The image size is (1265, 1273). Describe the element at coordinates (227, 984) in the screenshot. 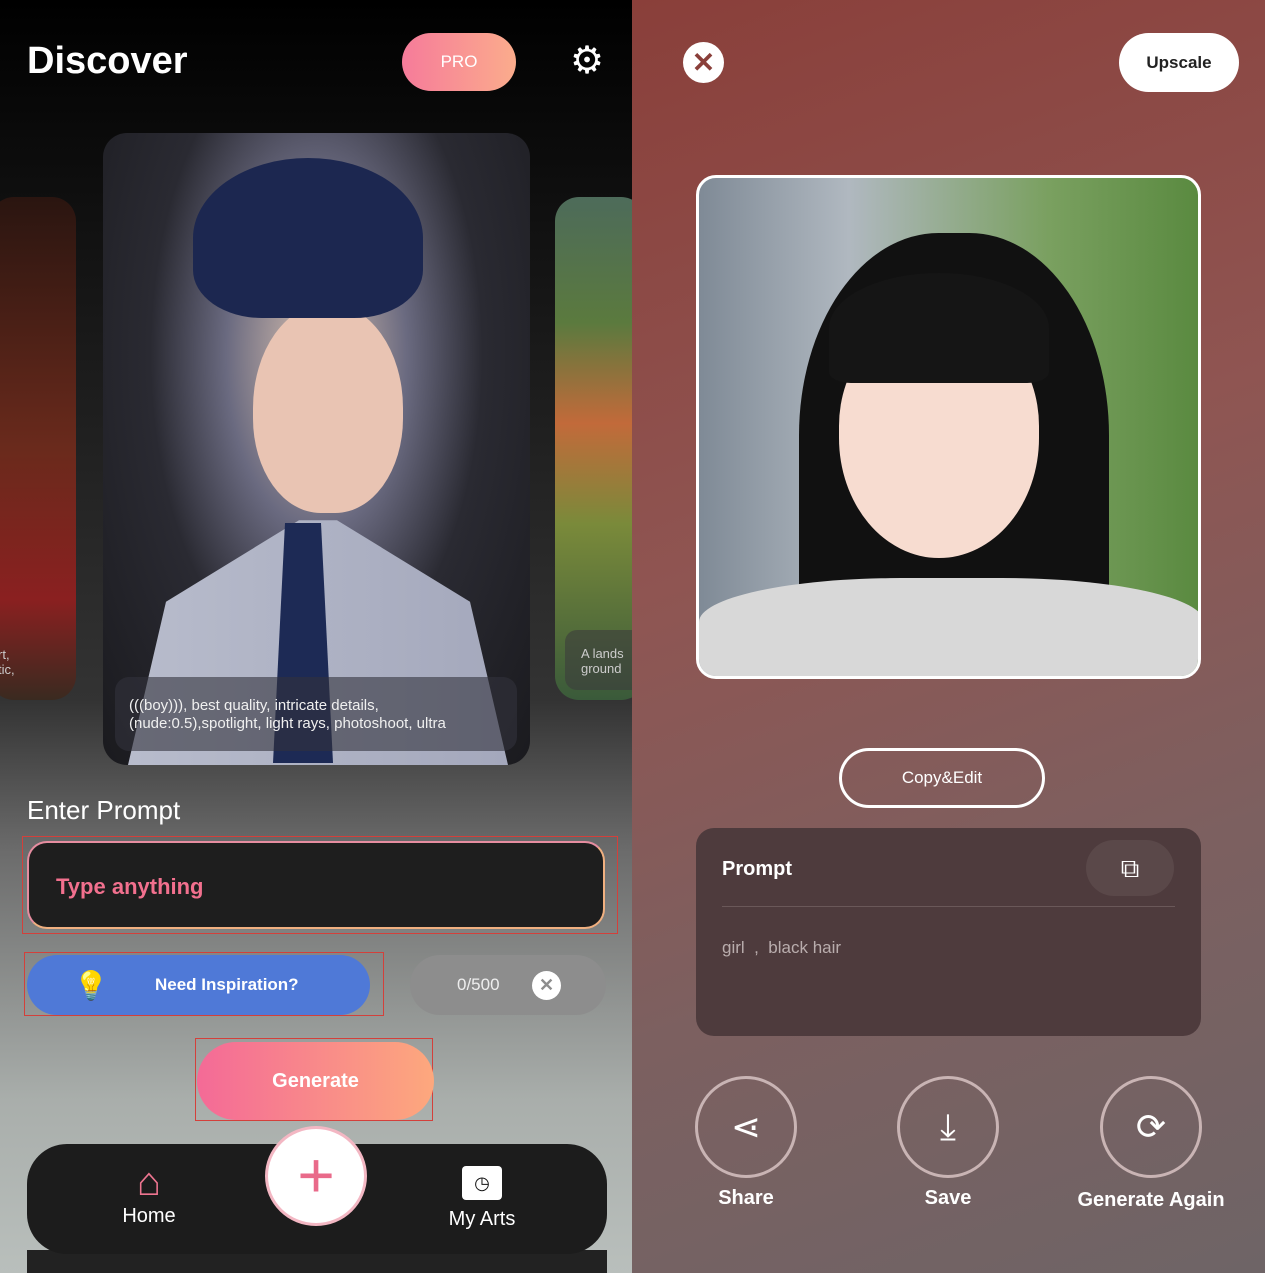

I see `inspiration-label: Need Inspiration?` at that location.